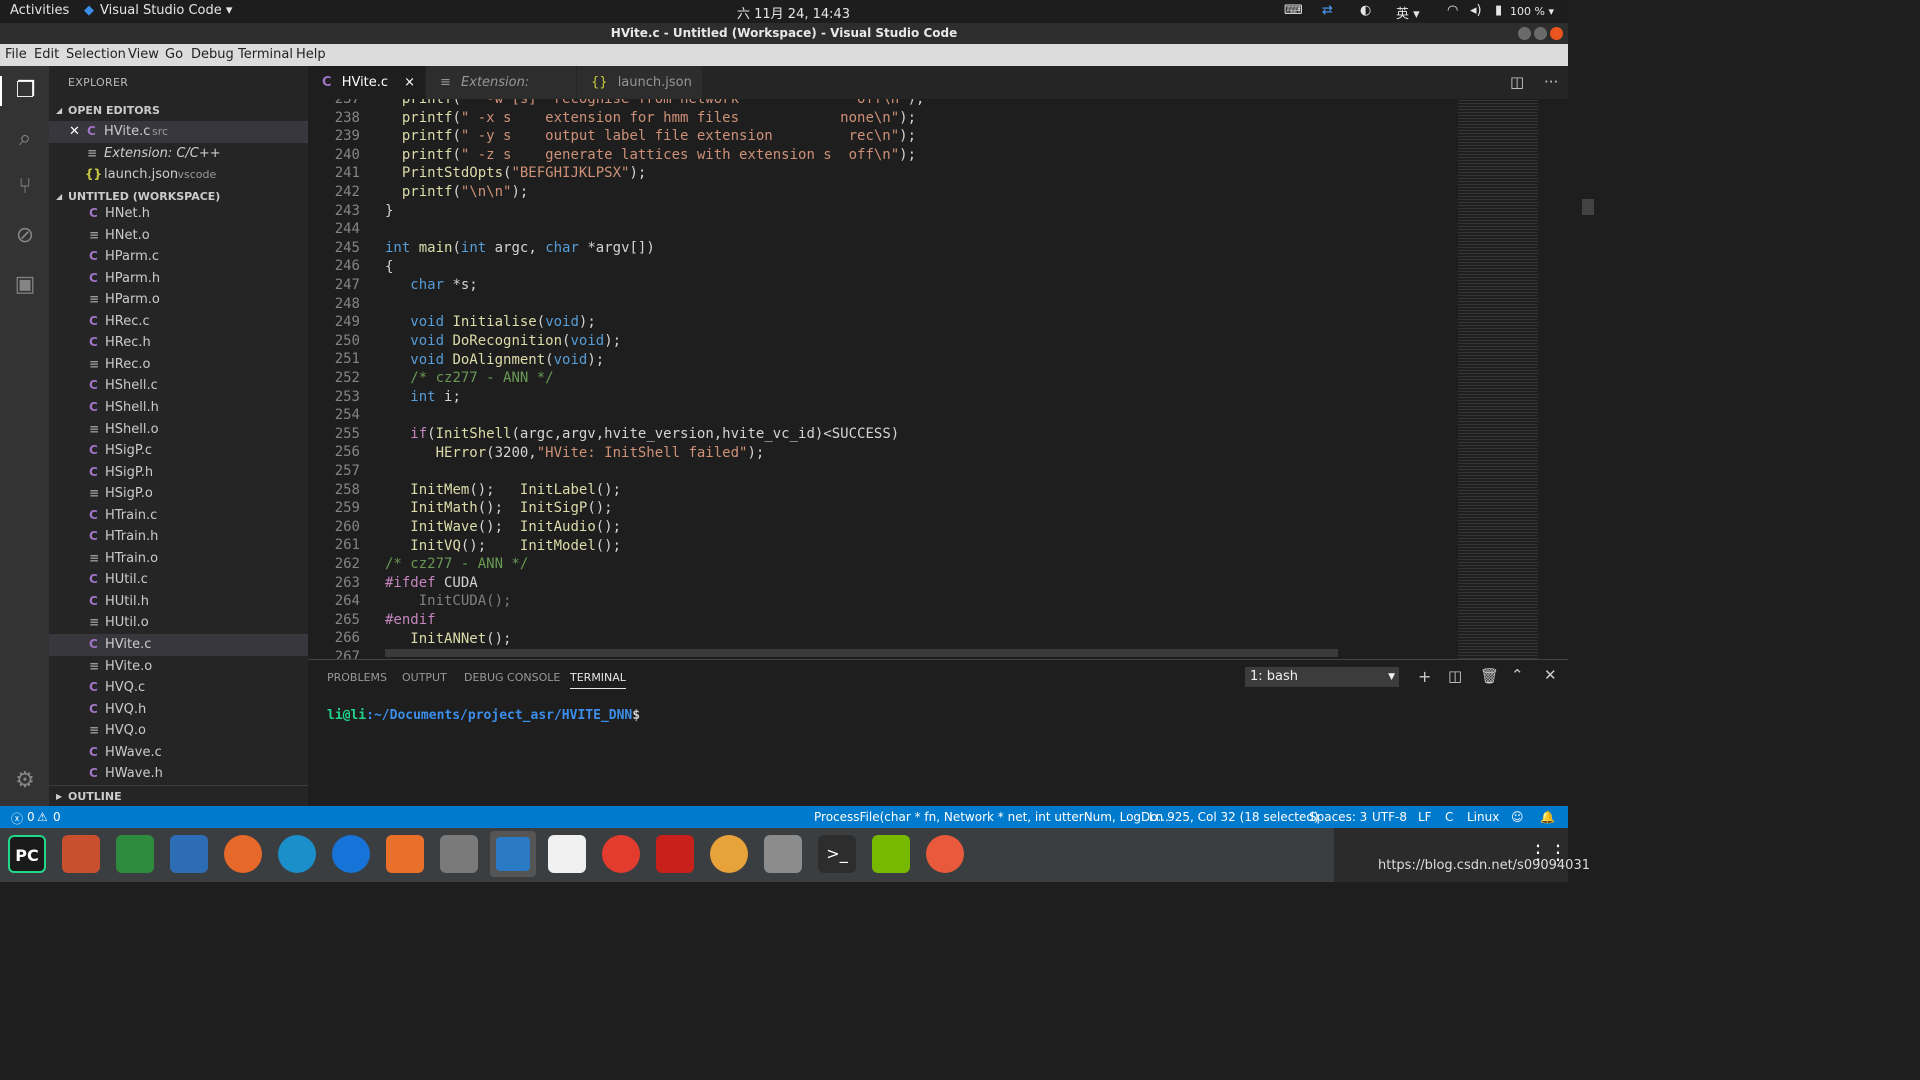  I want to click on text-editor-icon, so click(567, 854).